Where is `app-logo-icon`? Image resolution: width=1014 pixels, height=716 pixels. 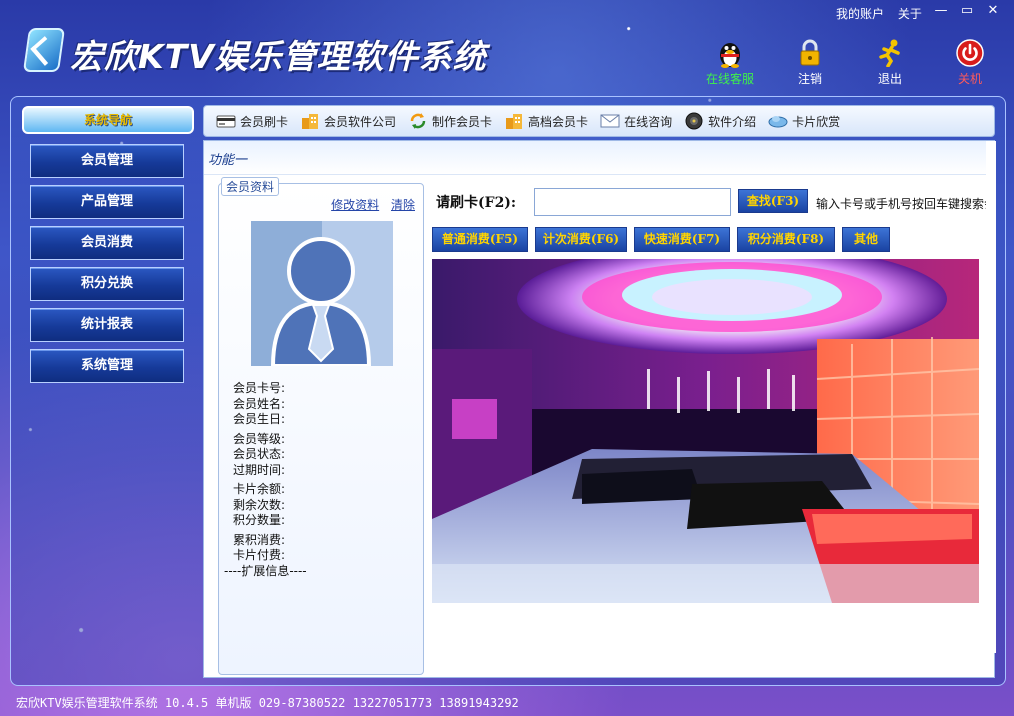 app-logo-icon is located at coordinates (44, 50).